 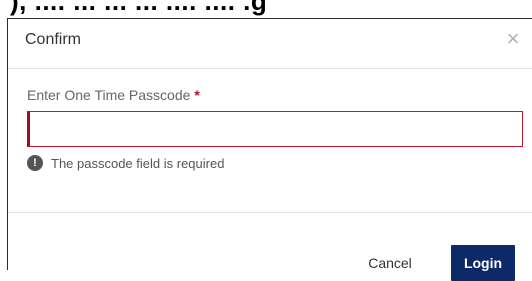 I want to click on passcode-input, so click(x=275, y=129).